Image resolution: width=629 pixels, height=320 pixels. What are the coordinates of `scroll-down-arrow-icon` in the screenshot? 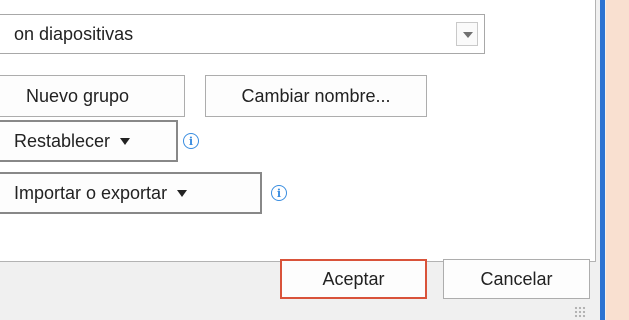 It's located at (467, 34).